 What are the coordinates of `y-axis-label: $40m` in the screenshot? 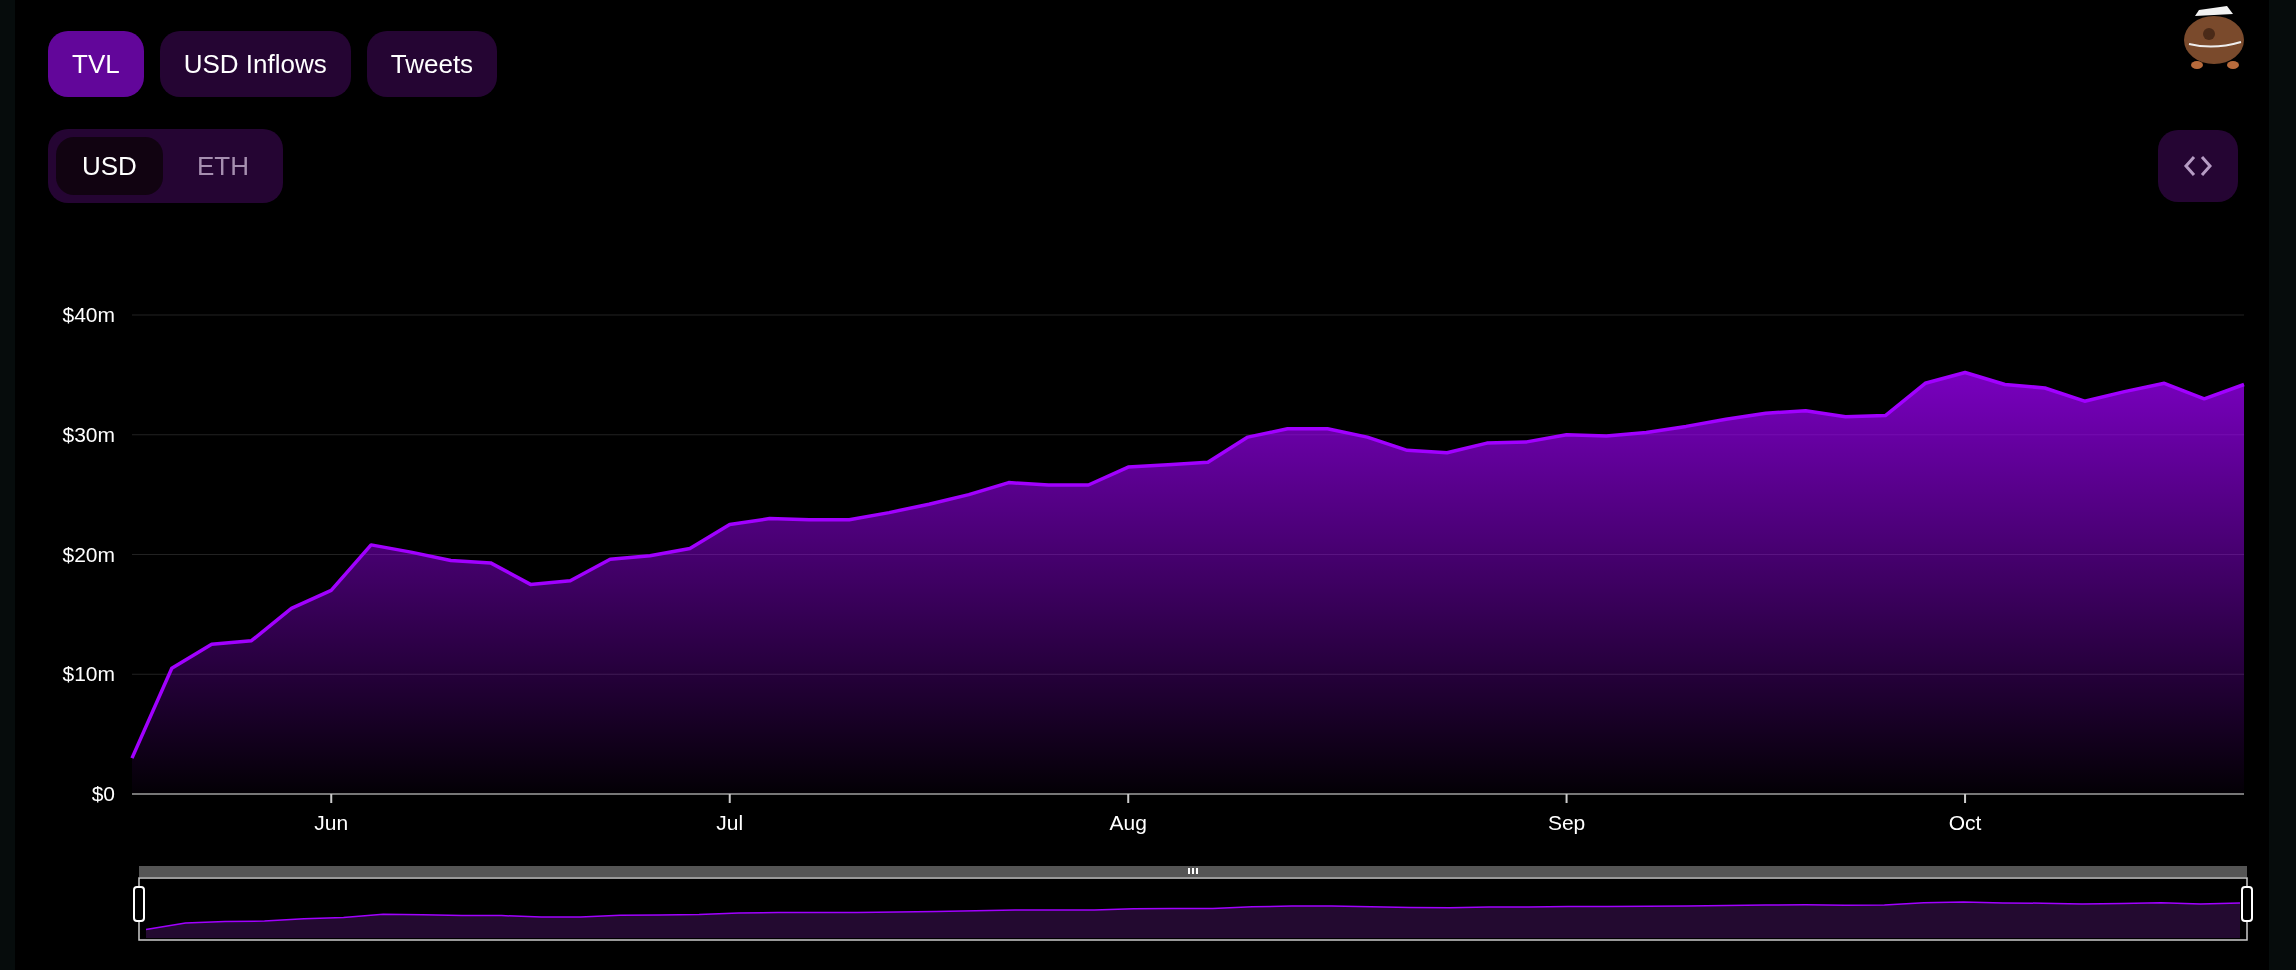 It's located at (88, 314).